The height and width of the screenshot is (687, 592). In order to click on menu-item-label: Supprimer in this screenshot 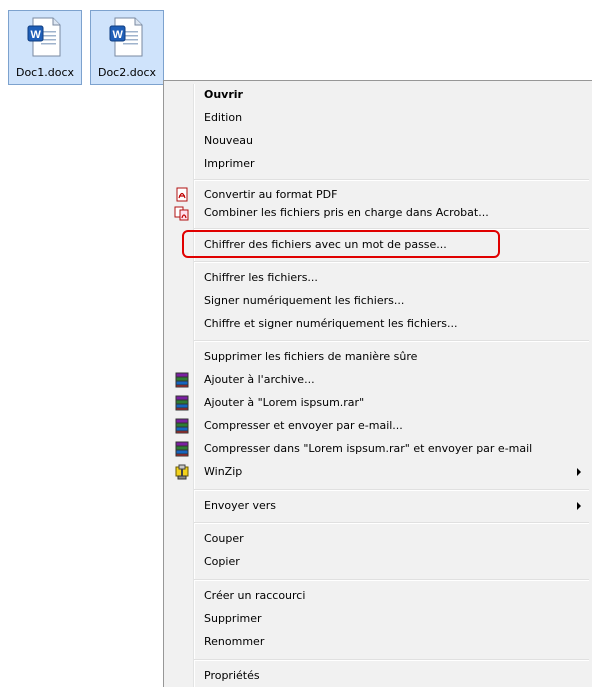, I will do `click(233, 618)`.